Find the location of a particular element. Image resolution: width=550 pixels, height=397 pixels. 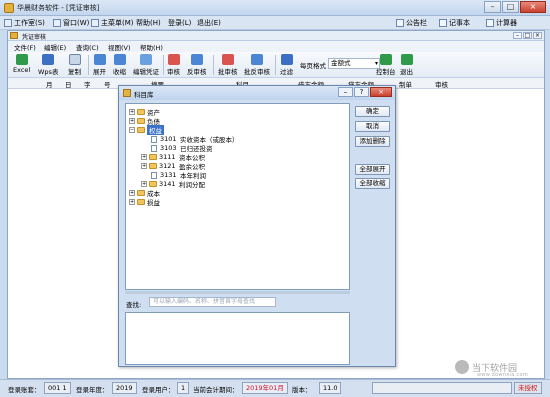

wps-icon is located at coordinates (48, 59).